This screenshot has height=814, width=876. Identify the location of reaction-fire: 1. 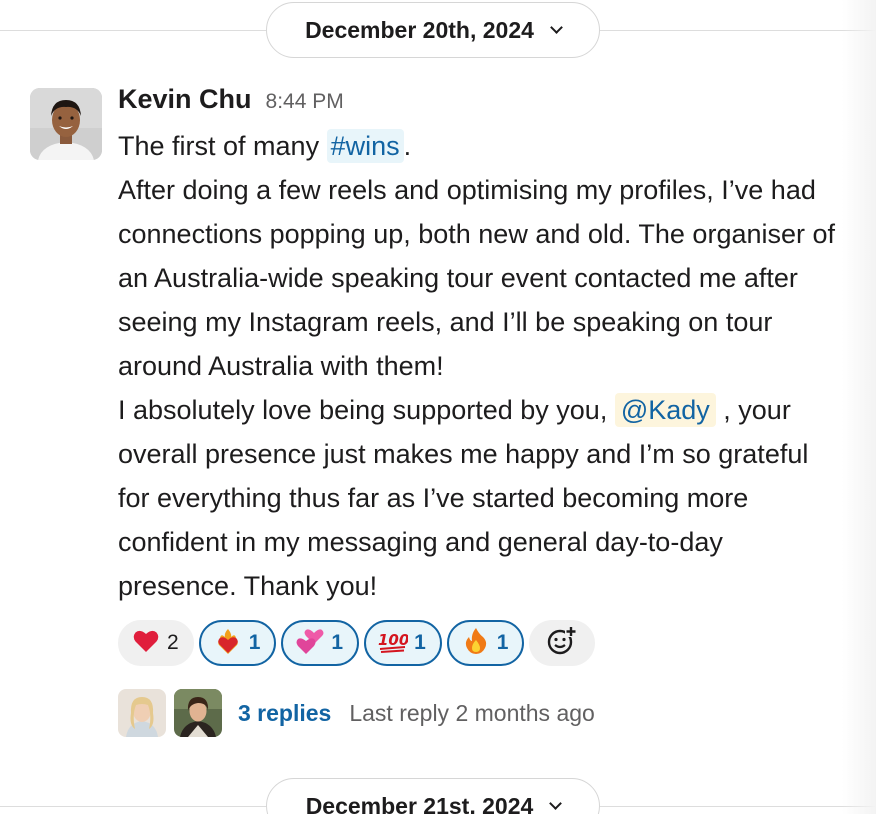
(485, 643).